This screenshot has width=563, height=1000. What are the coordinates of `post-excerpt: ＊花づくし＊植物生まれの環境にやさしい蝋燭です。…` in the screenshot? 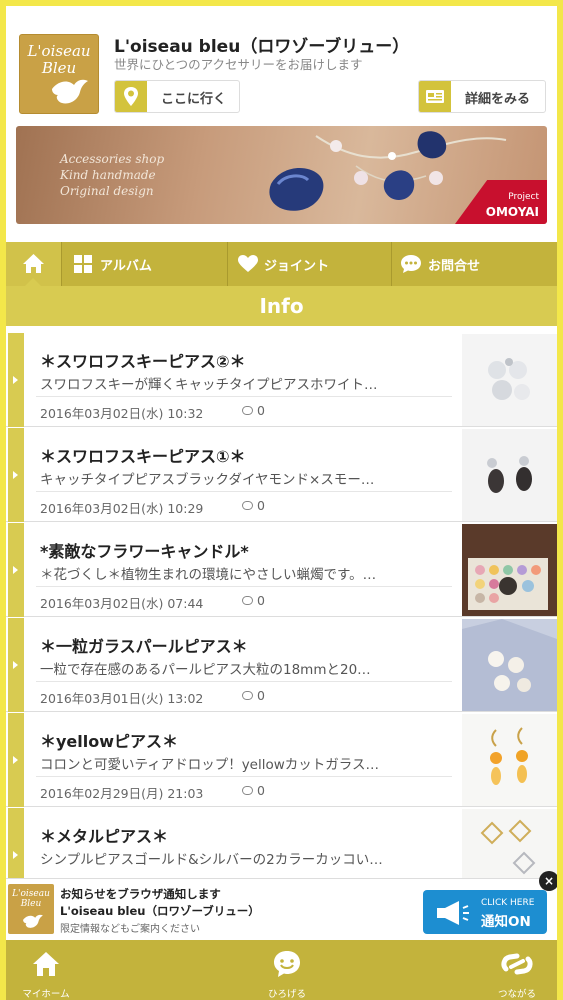 It's located at (208, 575).